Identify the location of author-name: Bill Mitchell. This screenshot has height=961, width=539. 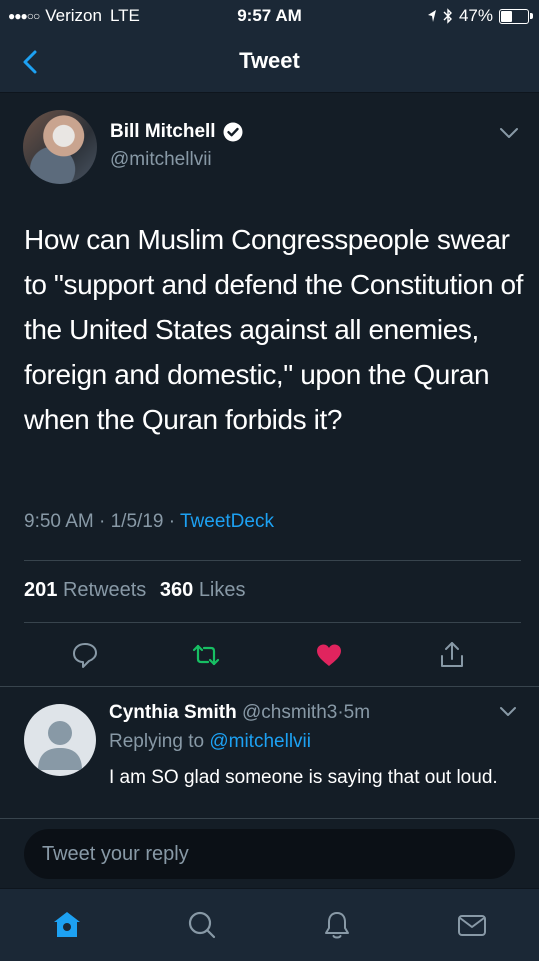
(163, 132).